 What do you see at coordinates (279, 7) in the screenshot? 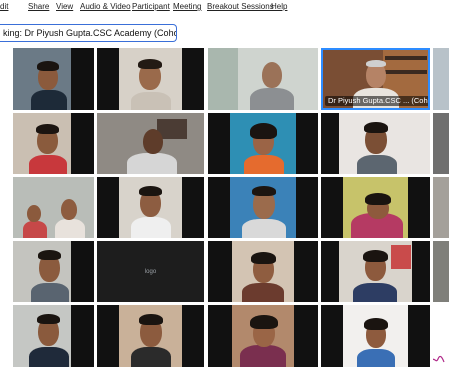
I see `menu-help: Help` at bounding box center [279, 7].